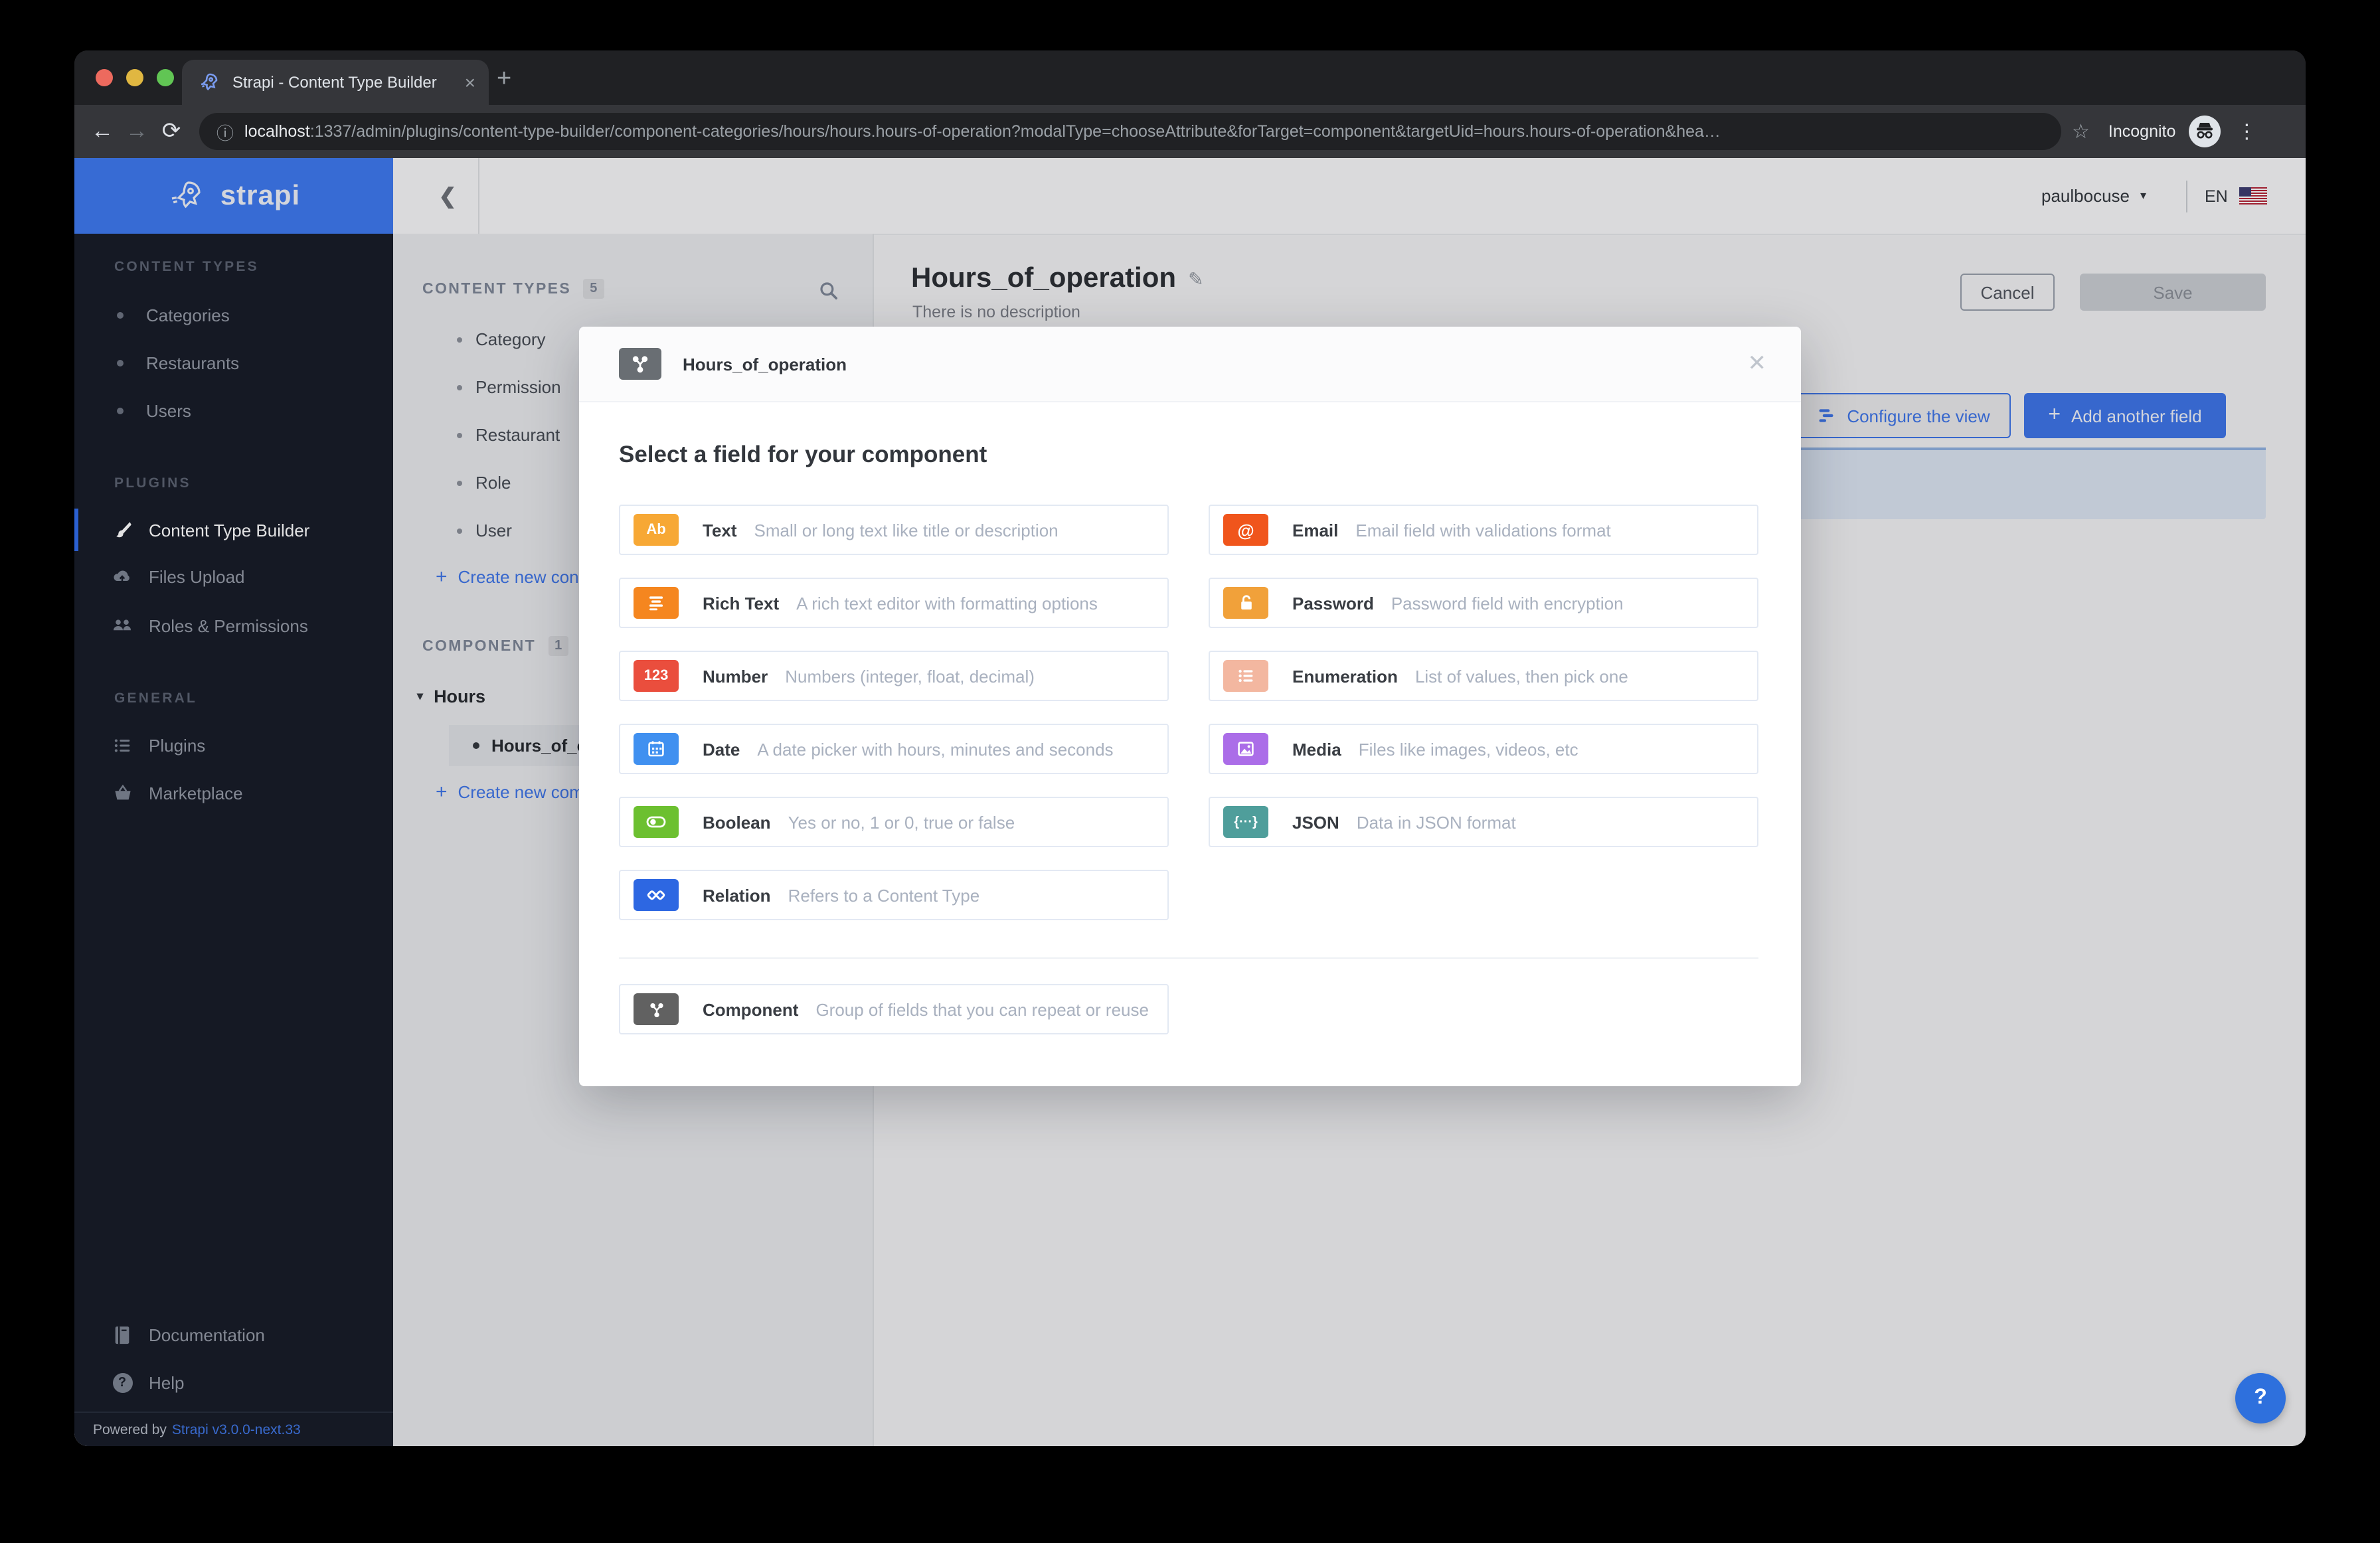  Describe the element at coordinates (1483, 603) in the screenshot. I see `field-card-password: Password Password field with encryption` at that location.